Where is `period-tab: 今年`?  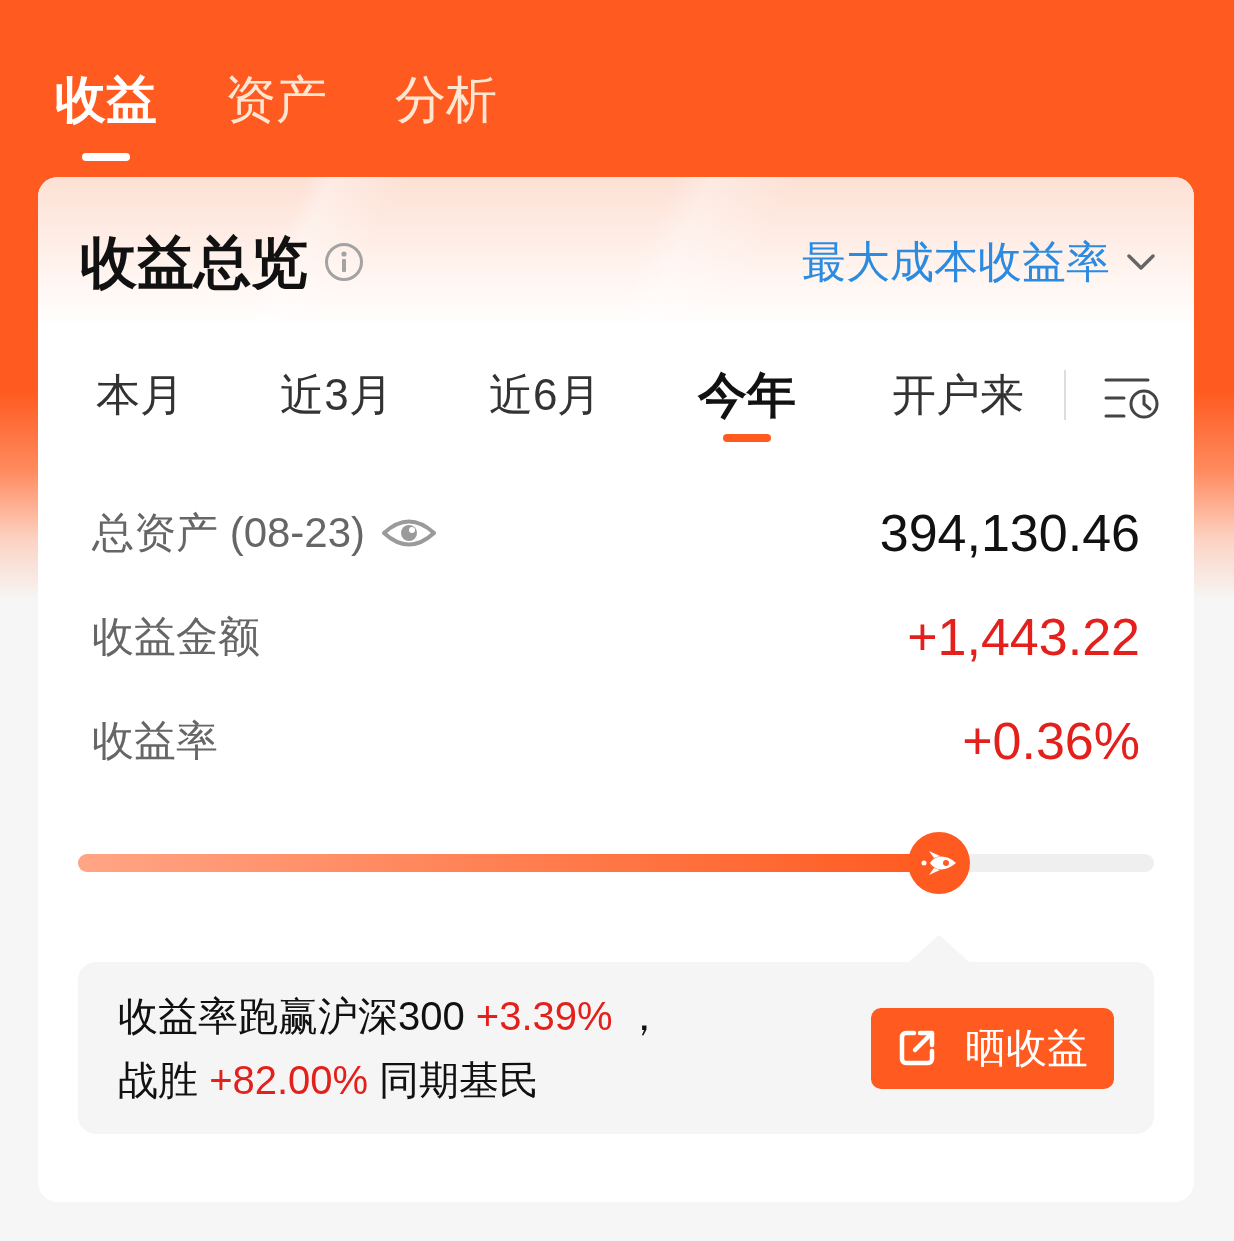 period-tab: 今年 is located at coordinates (746, 406).